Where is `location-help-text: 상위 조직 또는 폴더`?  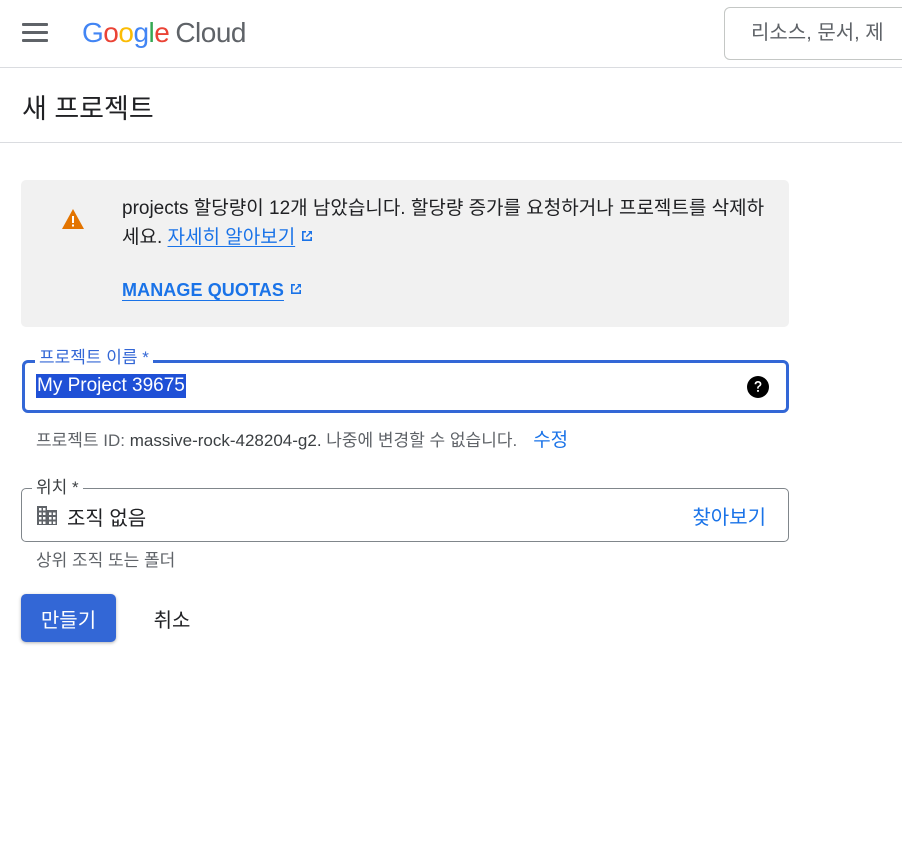 location-help-text: 상위 조직 또는 폴더 is located at coordinates (106, 560).